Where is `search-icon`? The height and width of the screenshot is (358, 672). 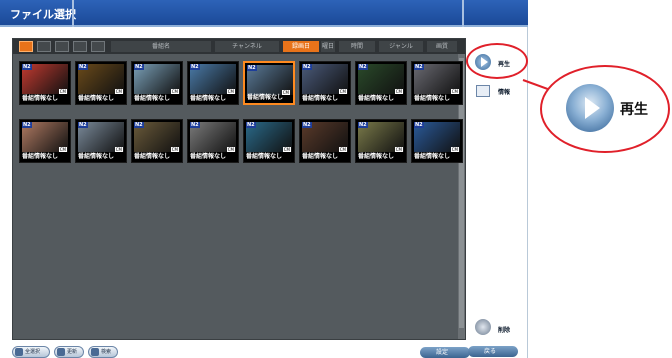 search-icon is located at coordinates (95, 352).